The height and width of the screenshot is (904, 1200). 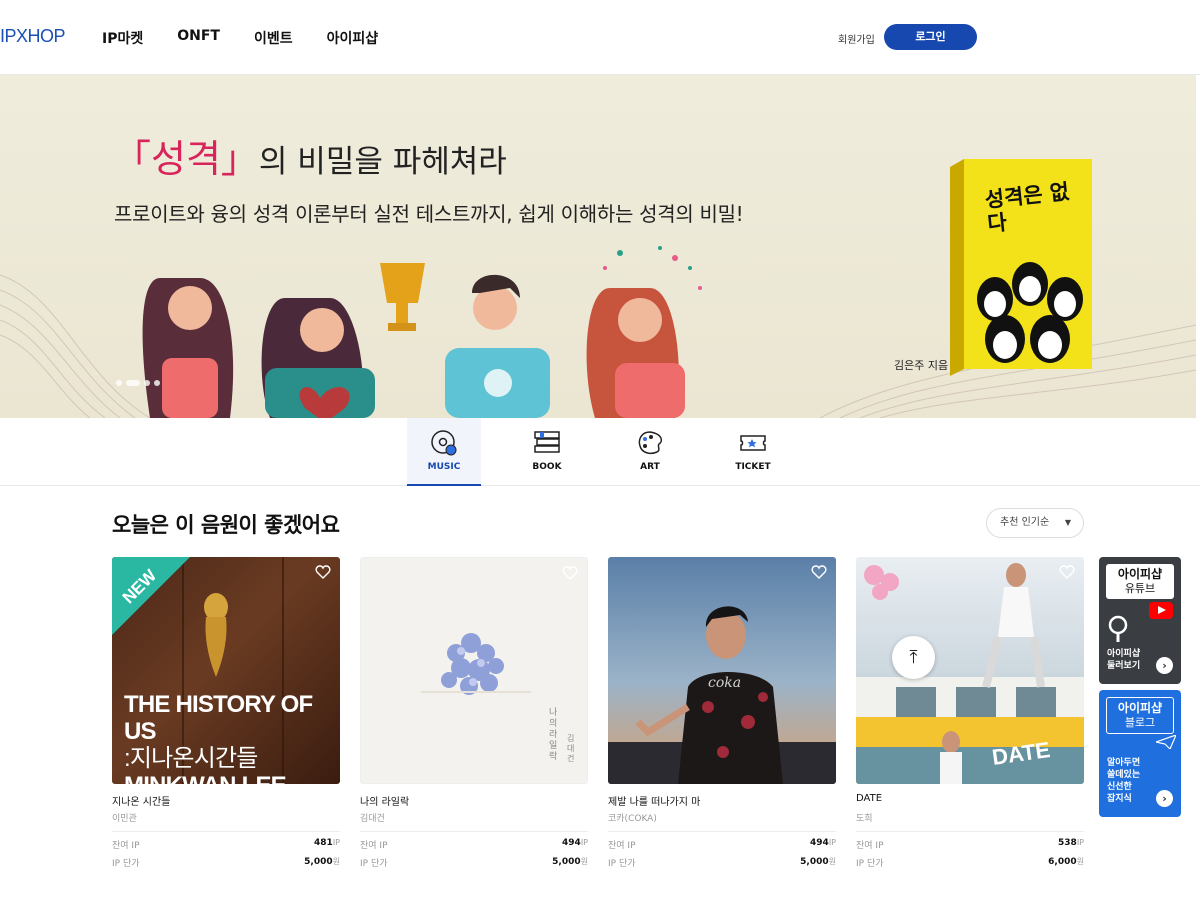 I want to click on category-tabs: MUSIC BOOK ART TICKET, so click(x=600, y=452).